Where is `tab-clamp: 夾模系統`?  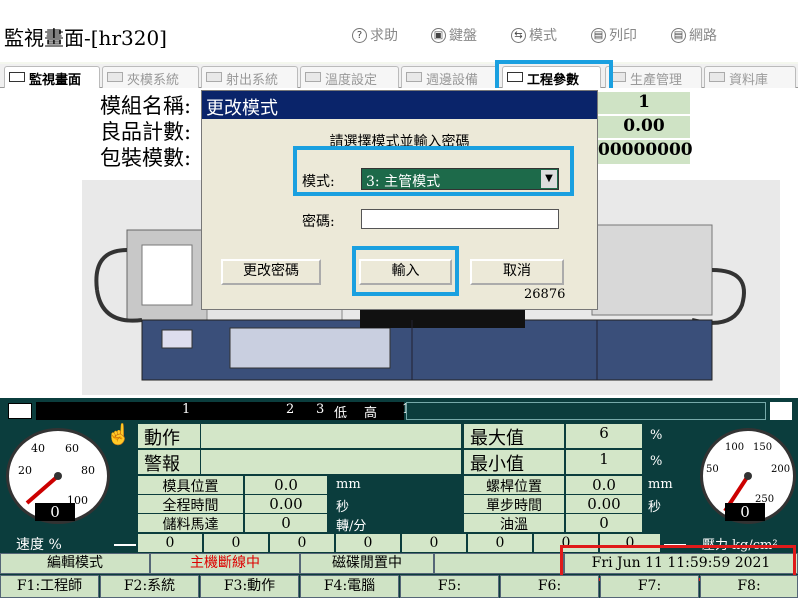
tab-clamp: 夾模系統 is located at coordinates (150, 77).